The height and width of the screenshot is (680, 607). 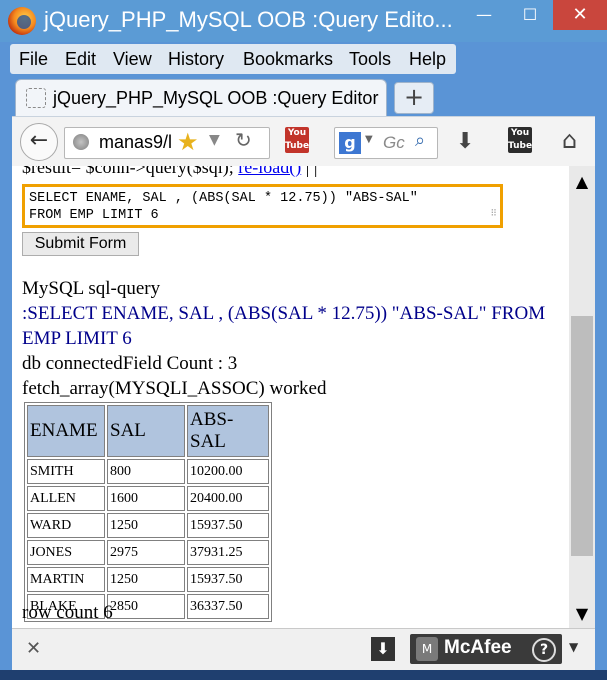 I want to click on mcafee-shield-icon: M, so click(x=427, y=649).